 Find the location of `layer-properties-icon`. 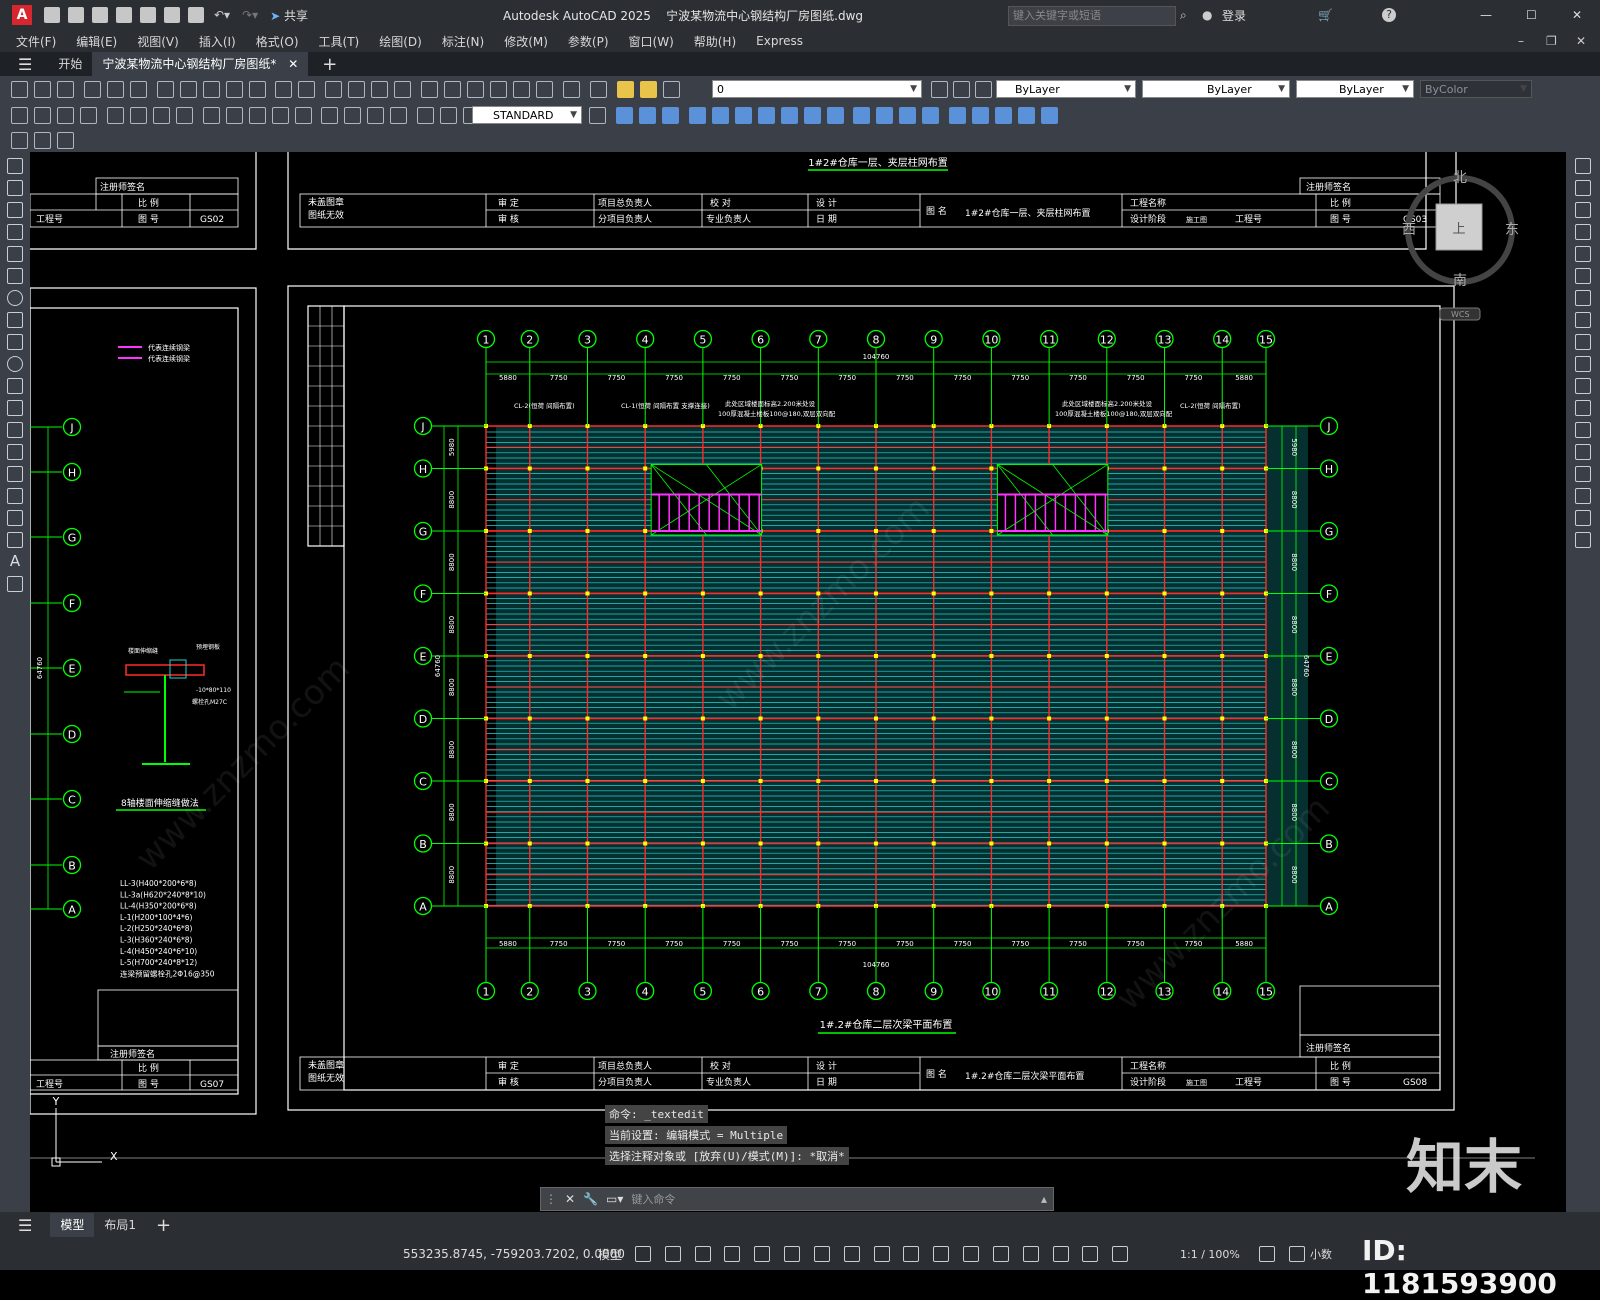

layer-properties-icon is located at coordinates (598, 89).